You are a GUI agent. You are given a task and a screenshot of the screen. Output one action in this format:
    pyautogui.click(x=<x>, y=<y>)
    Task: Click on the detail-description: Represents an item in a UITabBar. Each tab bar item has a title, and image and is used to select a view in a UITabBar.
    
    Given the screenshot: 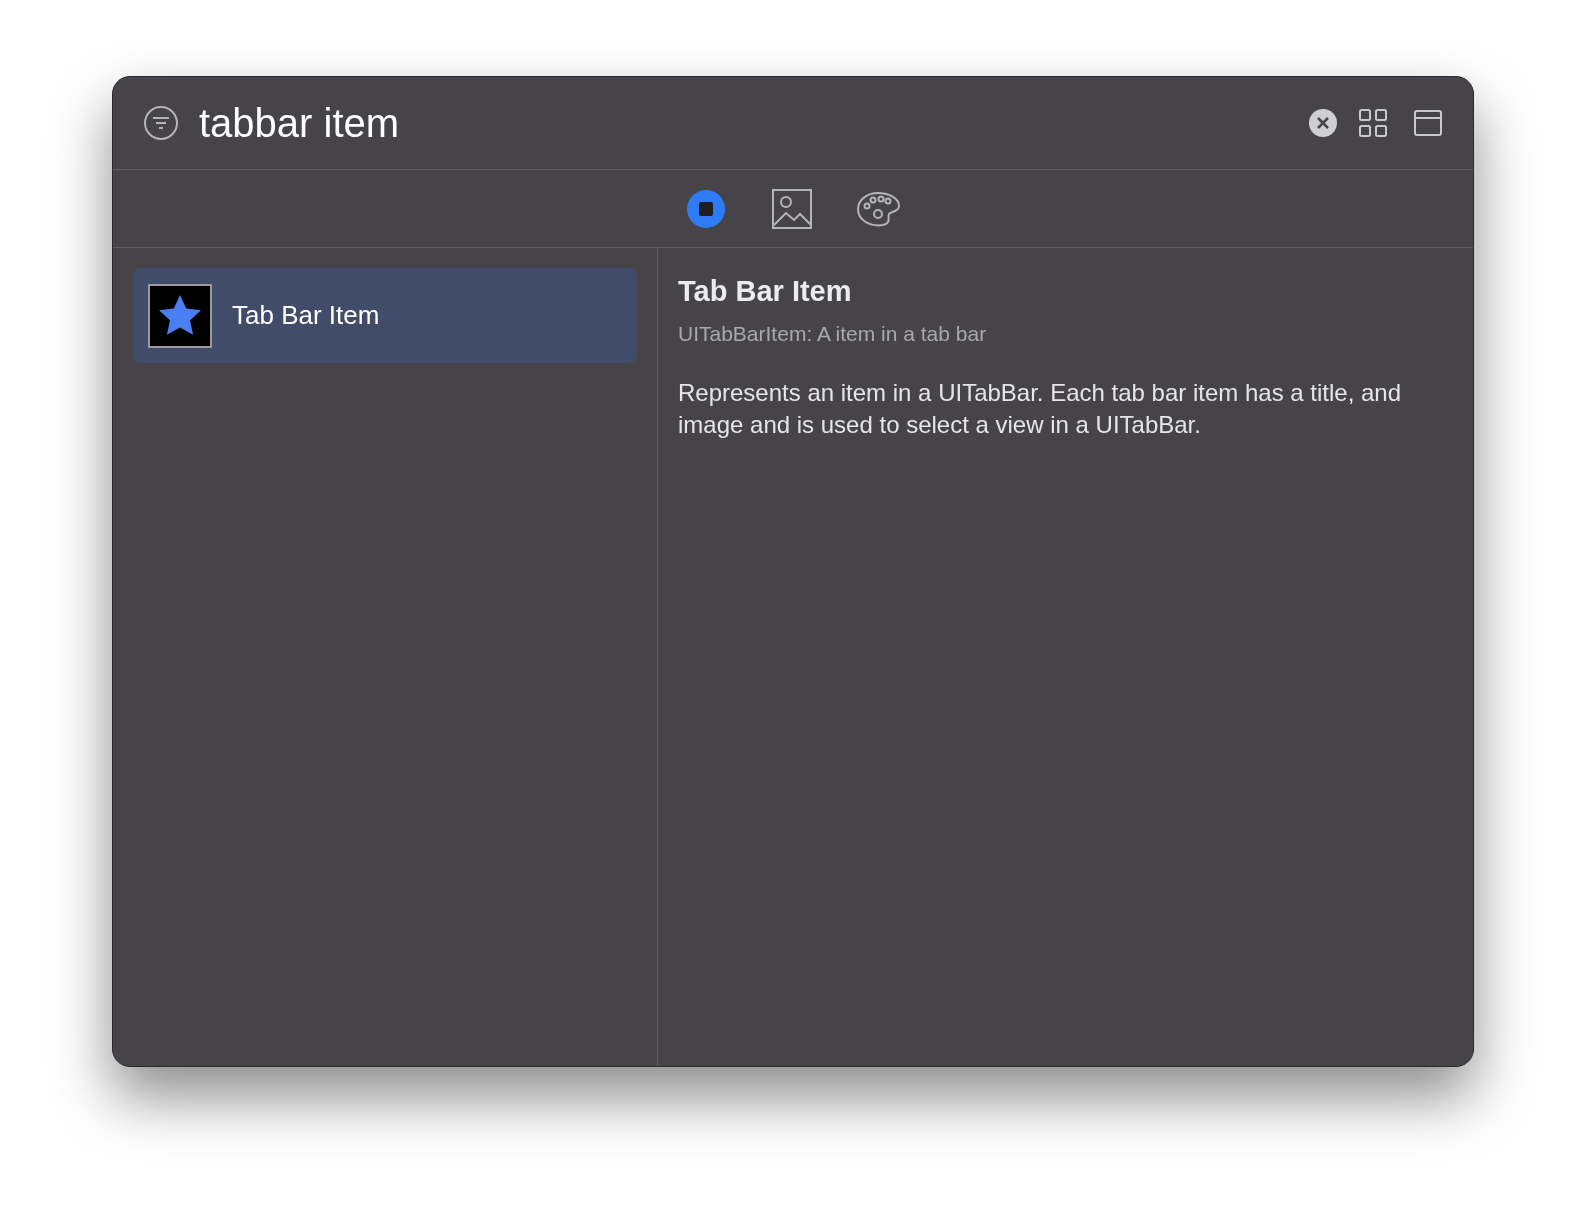 What is the action you would take?
    pyautogui.click(x=1040, y=409)
    